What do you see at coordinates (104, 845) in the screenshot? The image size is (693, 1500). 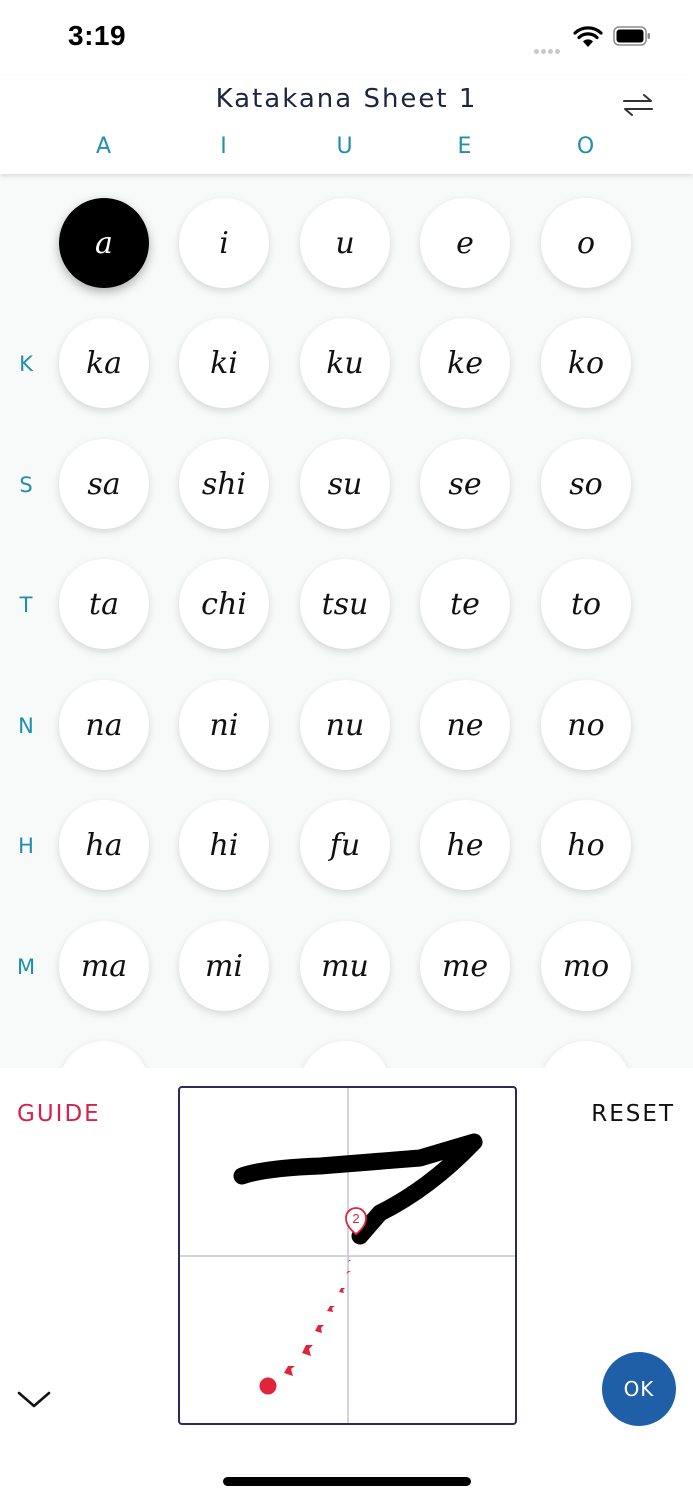 I see `kana-cell: ha` at bounding box center [104, 845].